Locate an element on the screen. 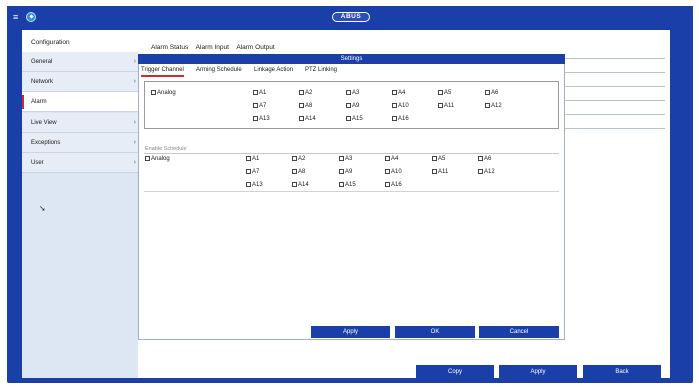  sidebar-item-label: General is located at coordinates (42, 62).